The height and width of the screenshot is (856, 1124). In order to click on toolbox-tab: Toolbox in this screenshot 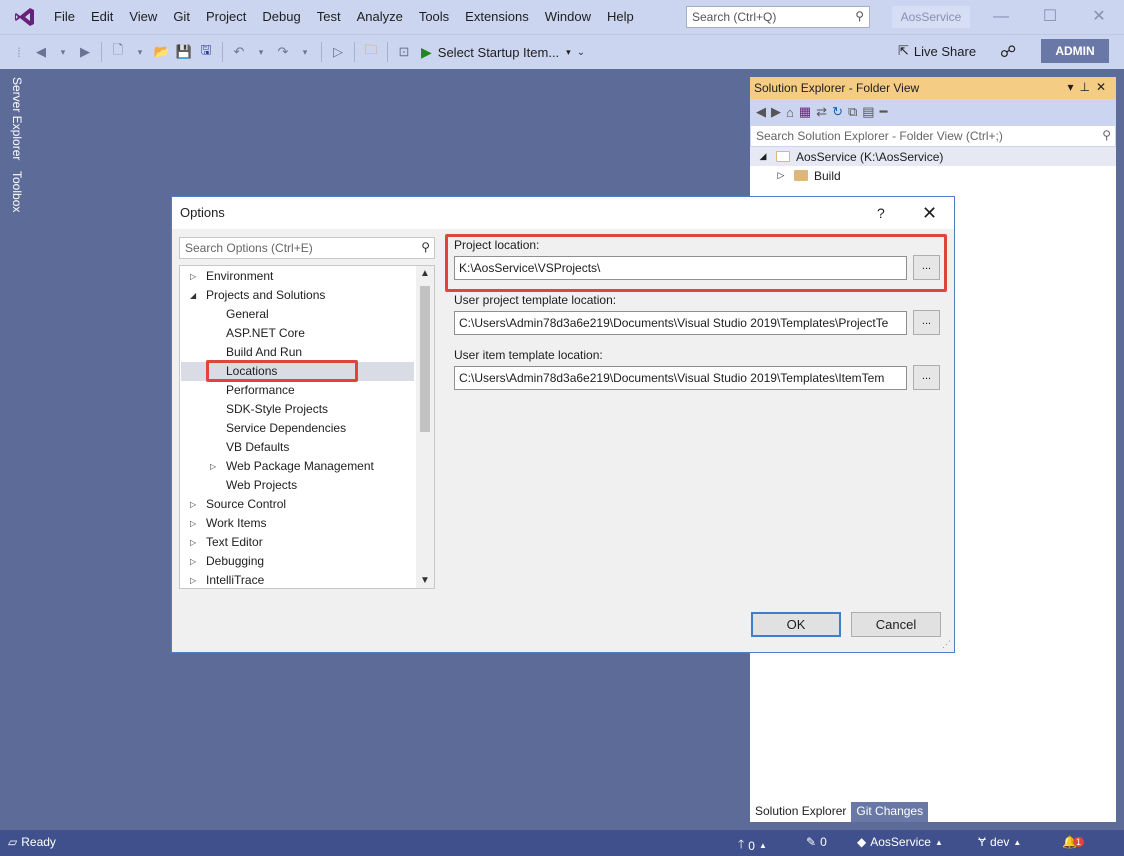, I will do `click(17, 191)`.